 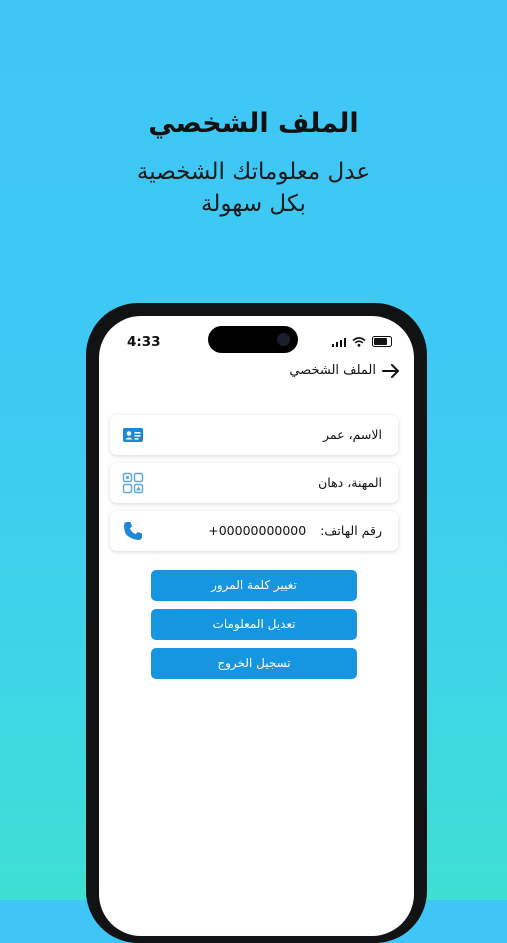 What do you see at coordinates (254, 435) in the screenshot?
I see `profile-name-card: الاسم، عمر` at bounding box center [254, 435].